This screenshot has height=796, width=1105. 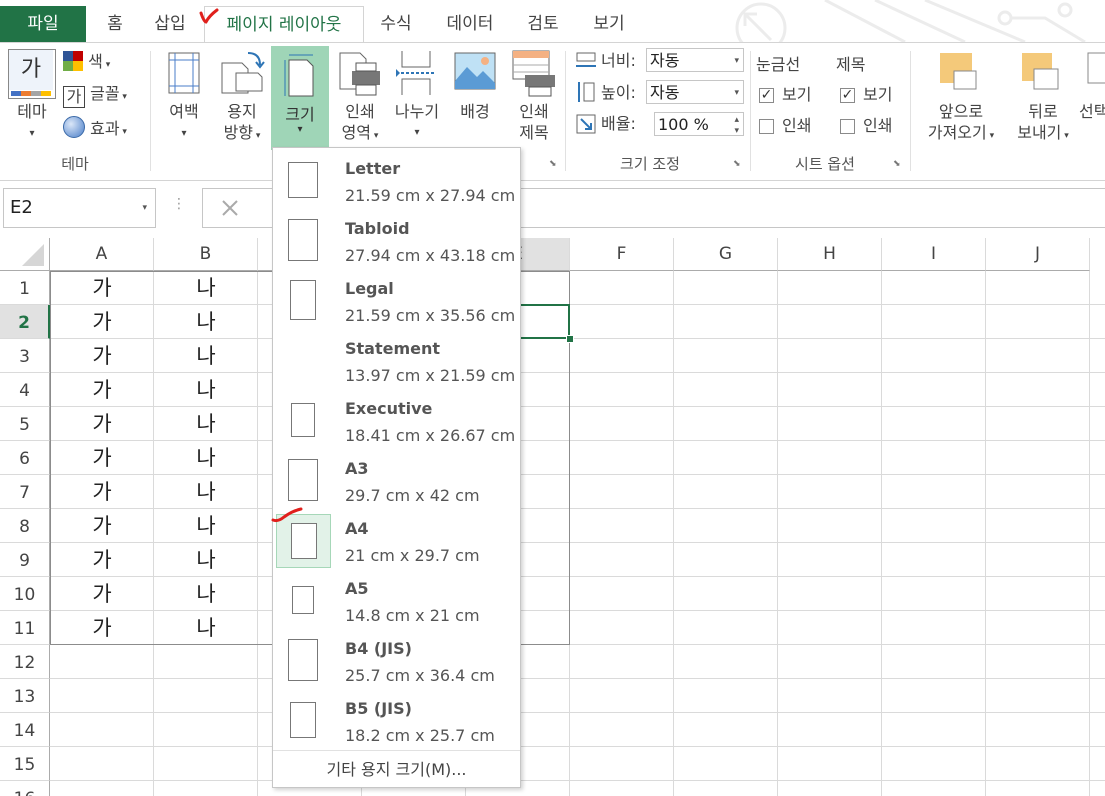 What do you see at coordinates (102, 458) in the screenshot?
I see `cell-a6: 가` at bounding box center [102, 458].